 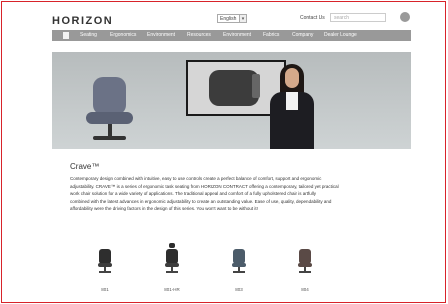 What do you see at coordinates (405, 17) in the screenshot?
I see `search-icon` at bounding box center [405, 17].